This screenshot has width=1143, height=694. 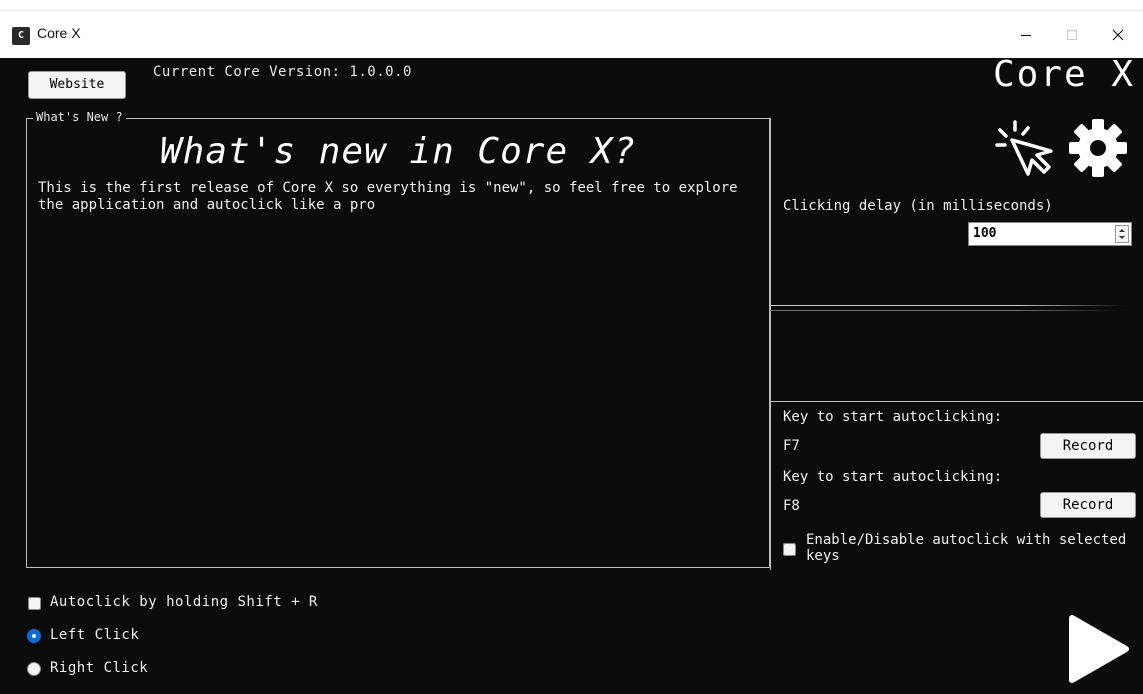 I want to click on whats-new-heading: What's new in Core X?, so click(x=398, y=151).